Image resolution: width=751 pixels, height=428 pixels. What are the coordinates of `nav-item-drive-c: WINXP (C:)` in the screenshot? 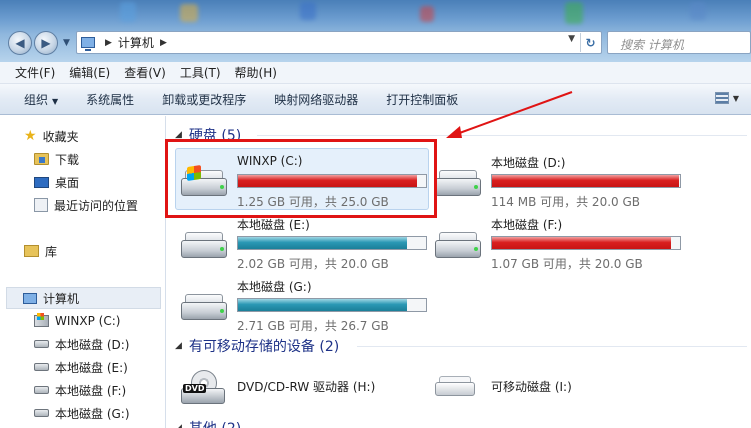 It's located at (83, 321).